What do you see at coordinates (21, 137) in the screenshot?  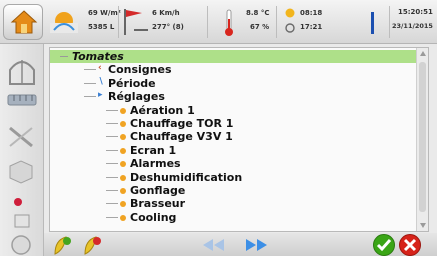 I see `tools-icon` at bounding box center [21, 137].